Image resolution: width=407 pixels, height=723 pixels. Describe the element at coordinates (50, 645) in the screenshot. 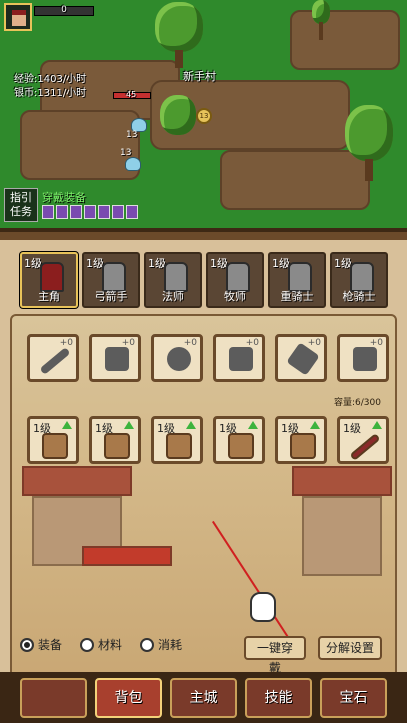

I see `filter-label: 装备` at that location.